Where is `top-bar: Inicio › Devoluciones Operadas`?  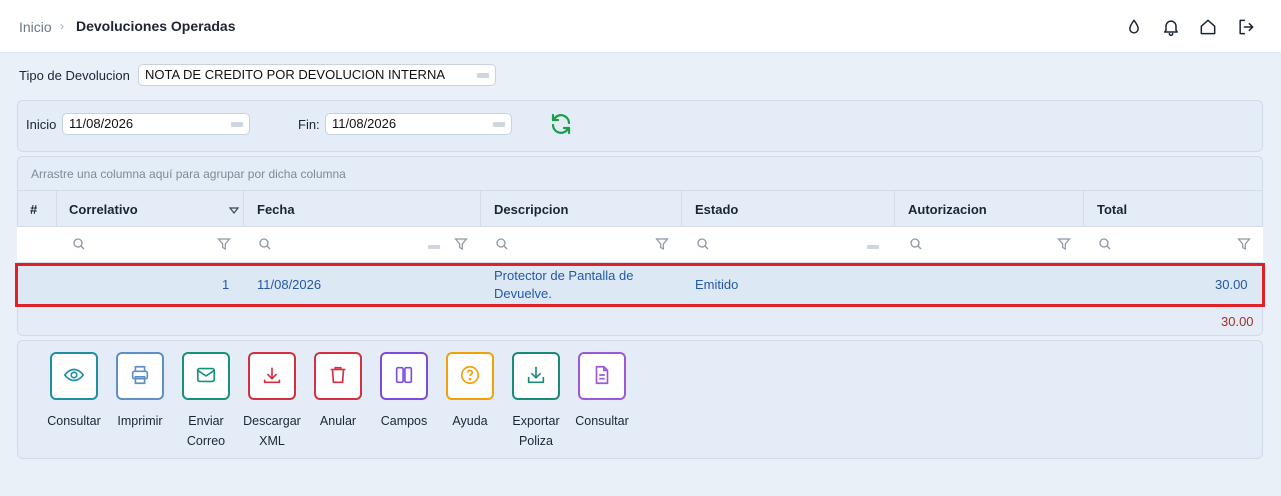
top-bar: Inicio › Devoluciones Operadas is located at coordinates (640, 26).